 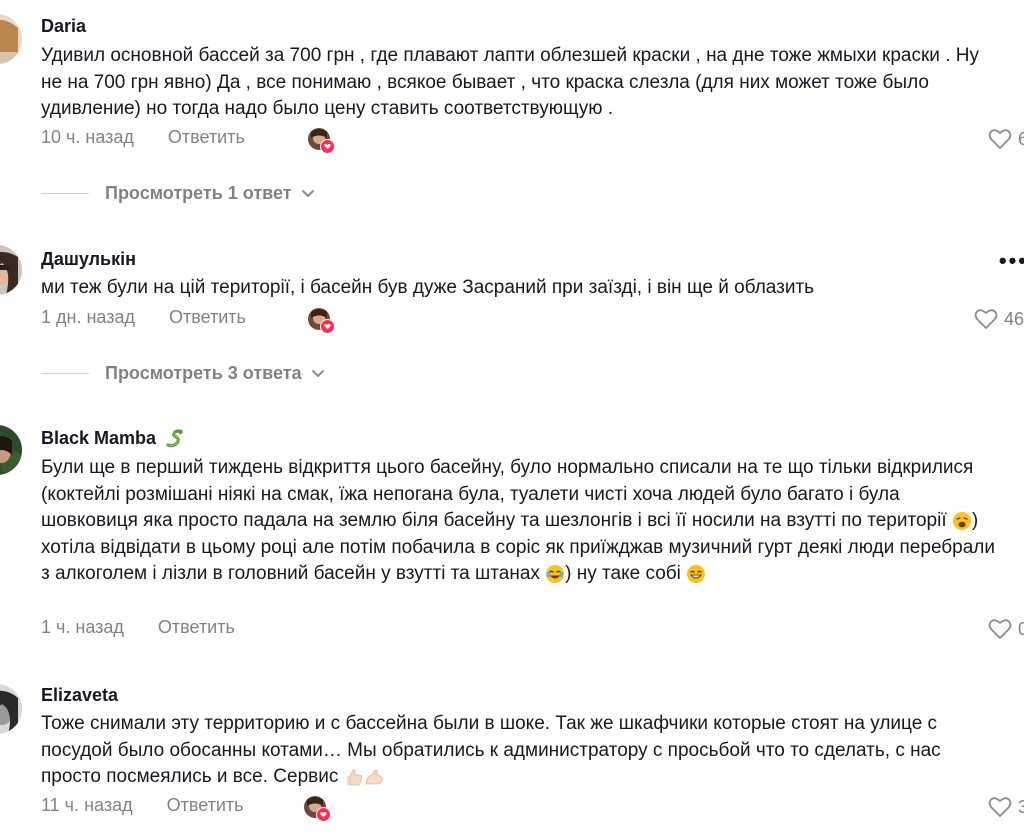 What do you see at coordinates (374, 777) in the screenshot?
I see `flexed-biceps-icon` at bounding box center [374, 777].